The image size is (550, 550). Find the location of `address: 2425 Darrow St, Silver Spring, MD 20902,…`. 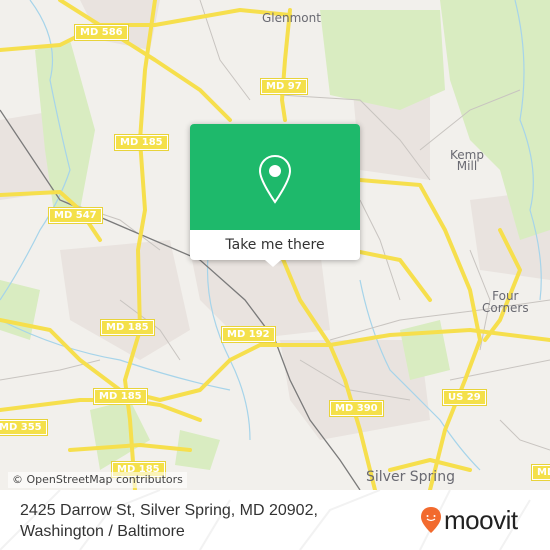

address: 2425 Darrow St, Silver Spring, MD 20902,… is located at coordinates (180, 521).